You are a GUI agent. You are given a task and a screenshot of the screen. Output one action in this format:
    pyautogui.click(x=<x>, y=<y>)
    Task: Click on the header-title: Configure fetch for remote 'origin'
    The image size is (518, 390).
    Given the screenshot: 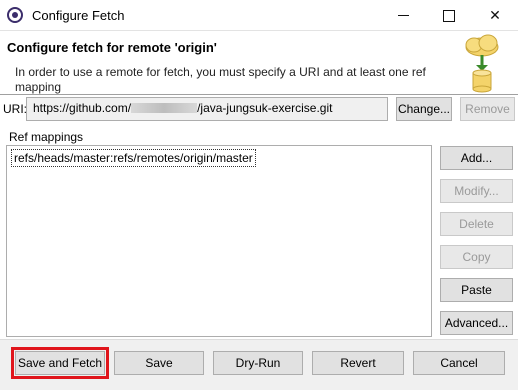 What is the action you would take?
    pyautogui.click(x=112, y=47)
    